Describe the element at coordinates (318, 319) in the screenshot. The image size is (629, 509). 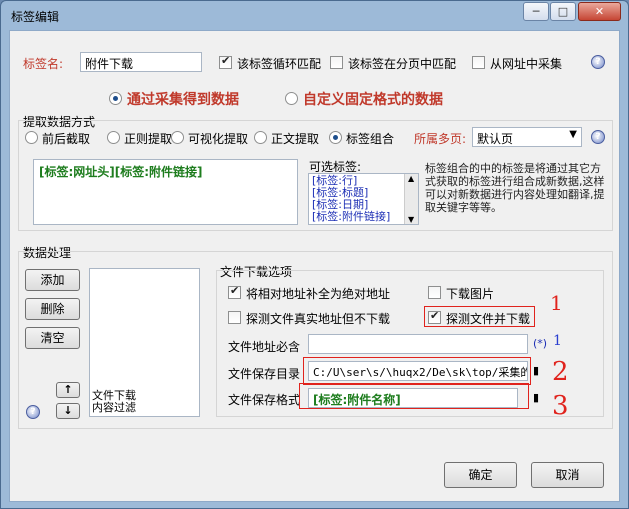
I see `detect-no-download-label: 探测文件真实地址但不下载` at that location.